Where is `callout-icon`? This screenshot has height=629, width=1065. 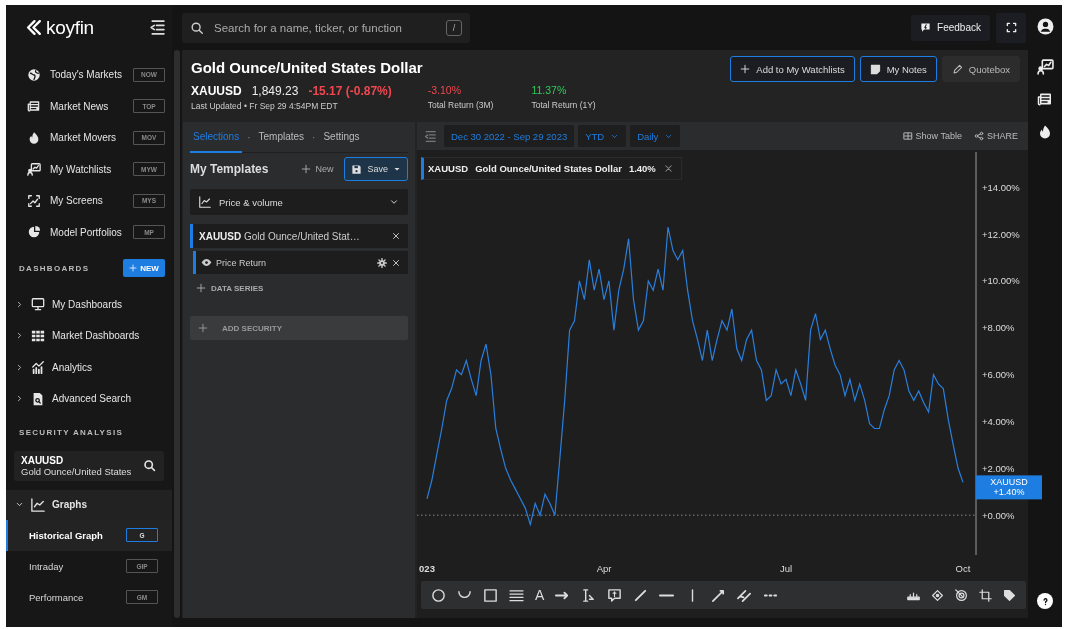
callout-icon is located at coordinates (615, 595).